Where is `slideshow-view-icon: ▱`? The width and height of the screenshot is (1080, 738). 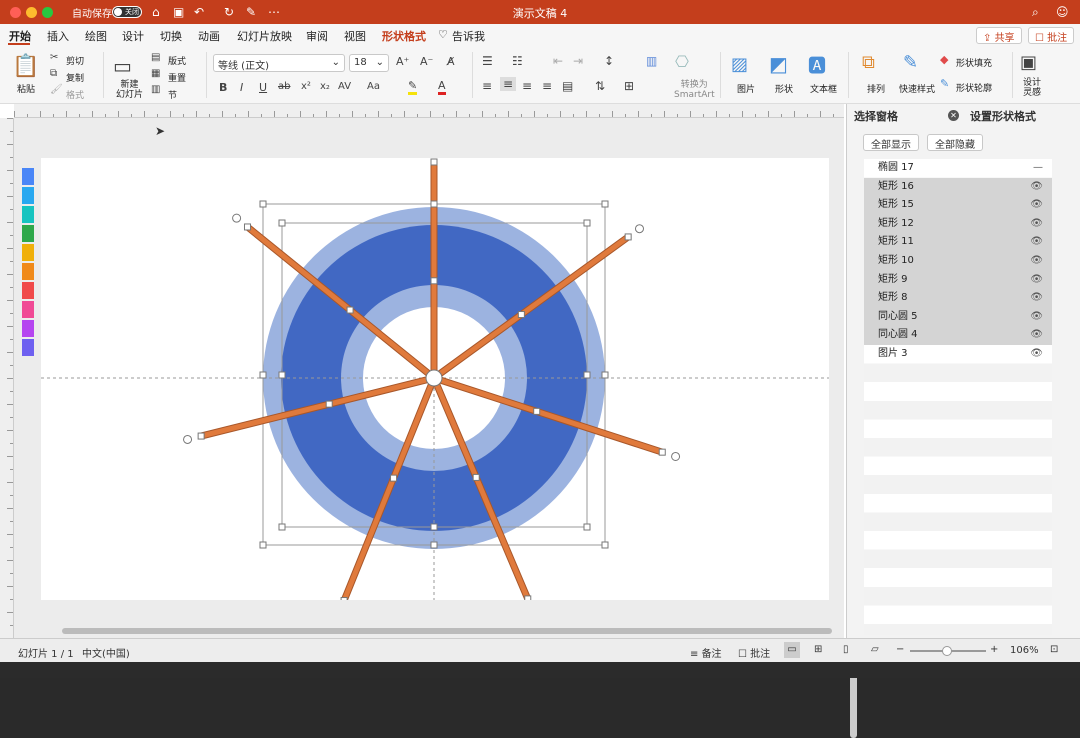 slideshow-view-icon: ▱ is located at coordinates (875, 649).